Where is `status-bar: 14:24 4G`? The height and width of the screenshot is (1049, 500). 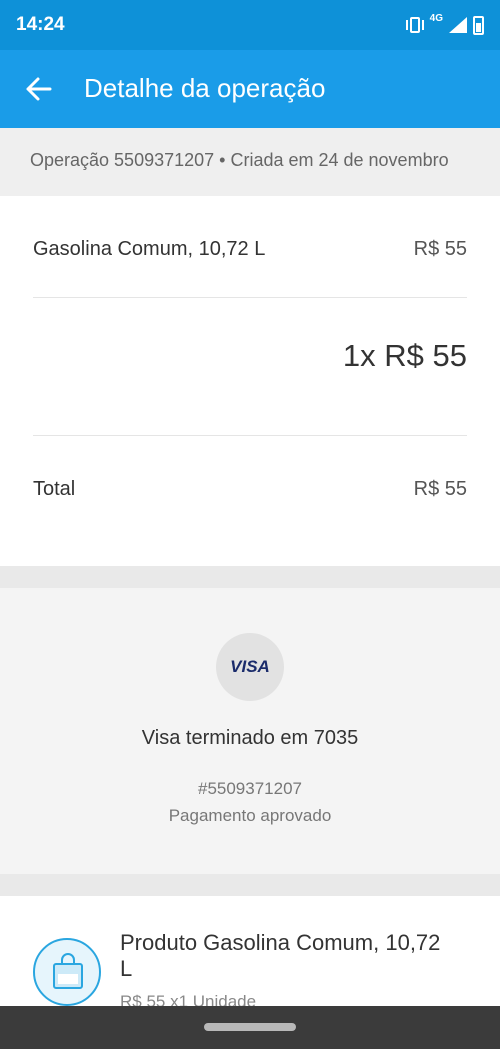
status-bar: 14:24 4G is located at coordinates (250, 25).